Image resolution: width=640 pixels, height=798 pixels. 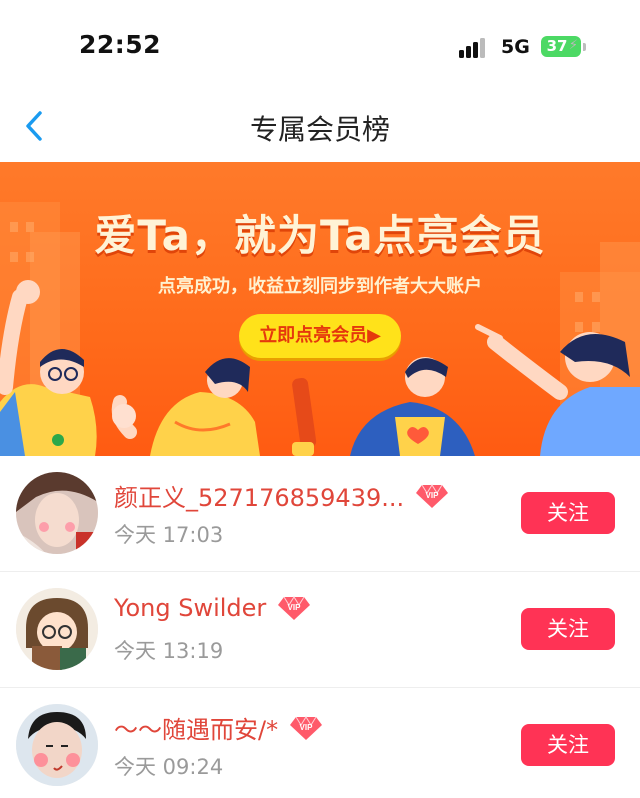 What do you see at coordinates (320, 286) in the screenshot?
I see `banner-subtitle: 点亮成功，收益立刻同步到作者大大账户` at bounding box center [320, 286].